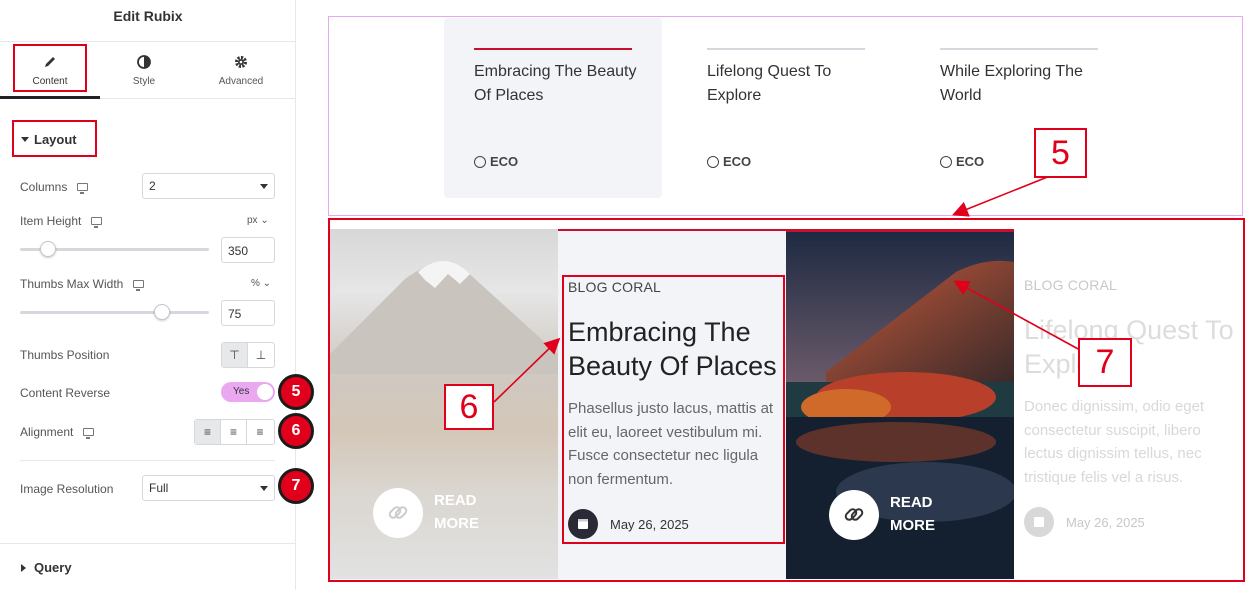 The width and height of the screenshot is (1252, 590). Describe the element at coordinates (1105, 362) in the screenshot. I see `callout-7: 7` at that location.